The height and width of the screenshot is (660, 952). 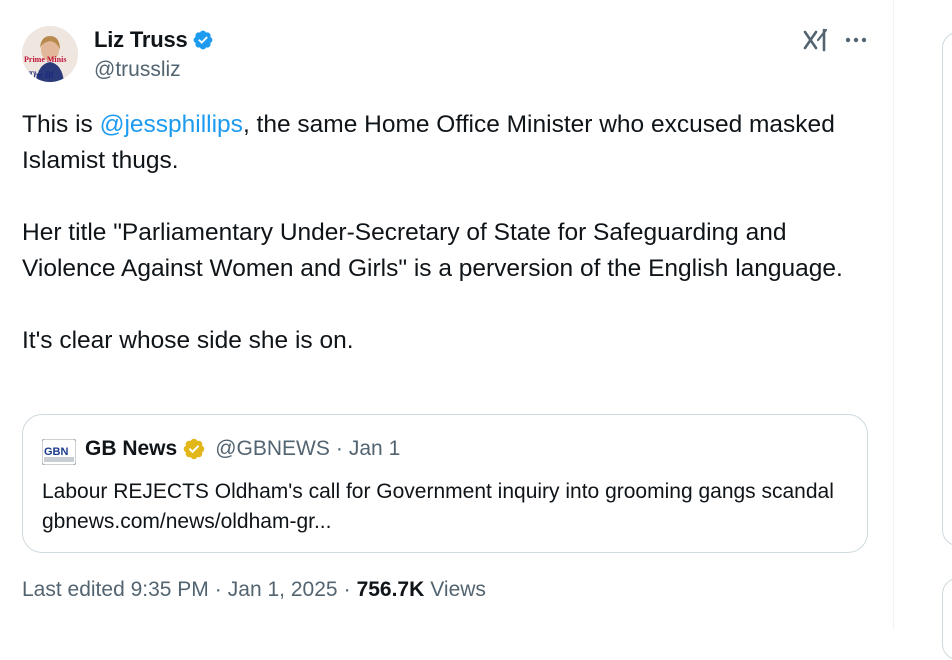 What do you see at coordinates (188, 340) in the screenshot?
I see `tweet-paragraph-3: It's clear whose side she is on.` at bounding box center [188, 340].